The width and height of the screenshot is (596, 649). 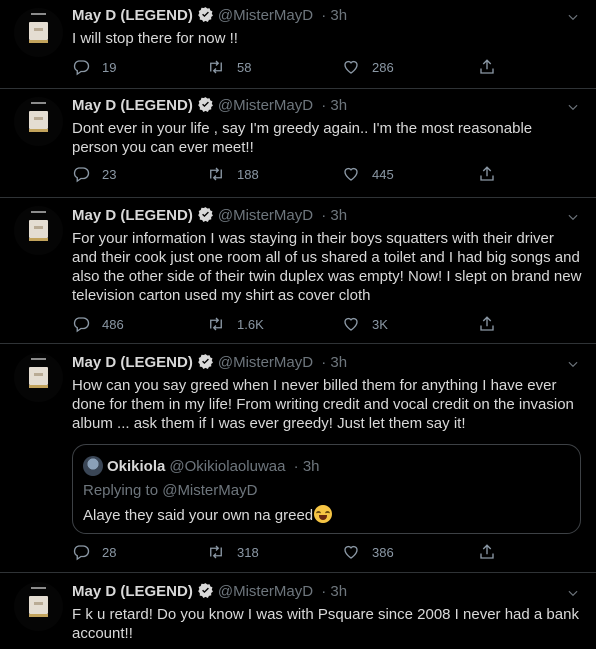 What do you see at coordinates (250, 324) in the screenshot?
I see `retweet-count: 1.6K` at bounding box center [250, 324].